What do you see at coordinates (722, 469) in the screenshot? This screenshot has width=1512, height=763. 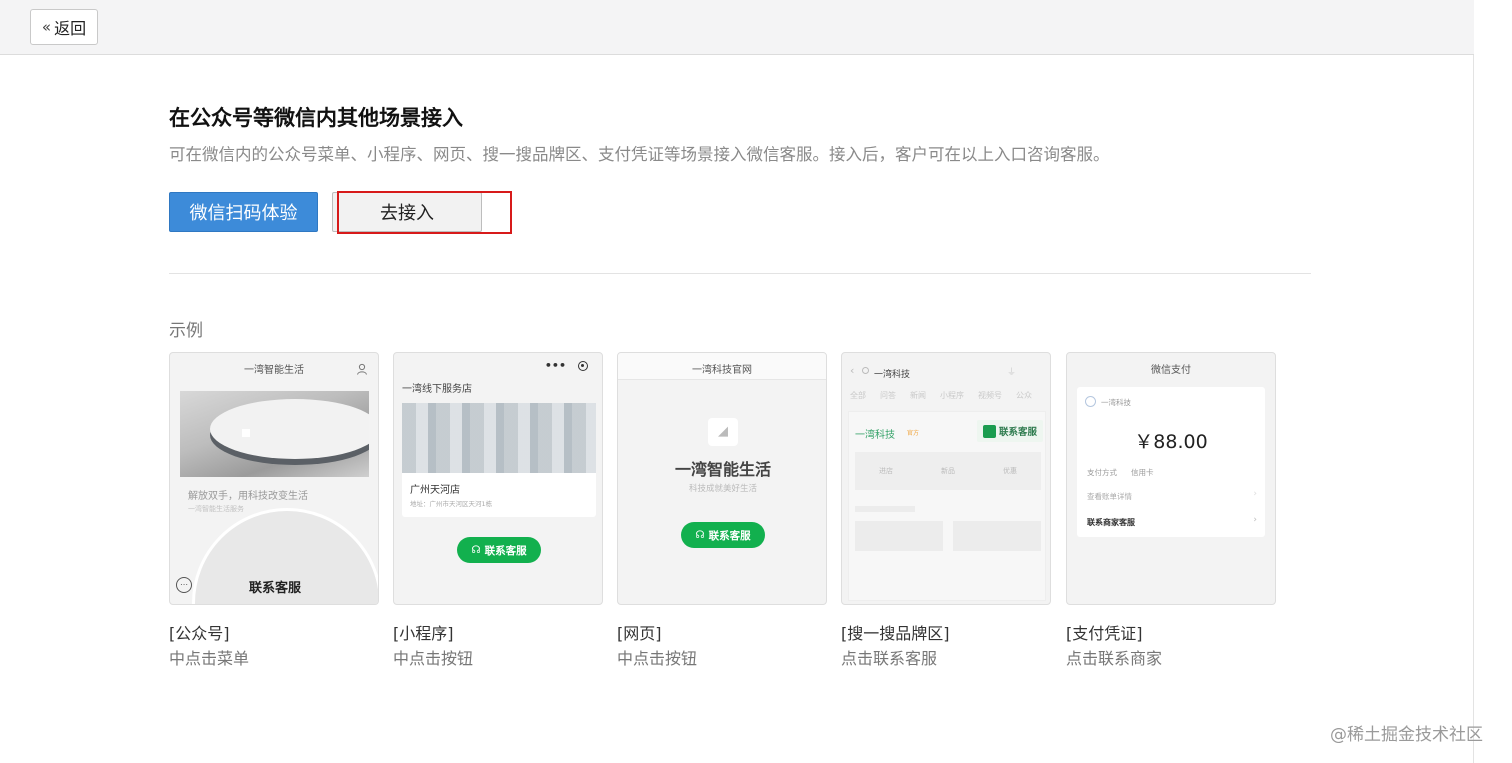 I see `hero-title: 一湾智能生活` at bounding box center [722, 469].